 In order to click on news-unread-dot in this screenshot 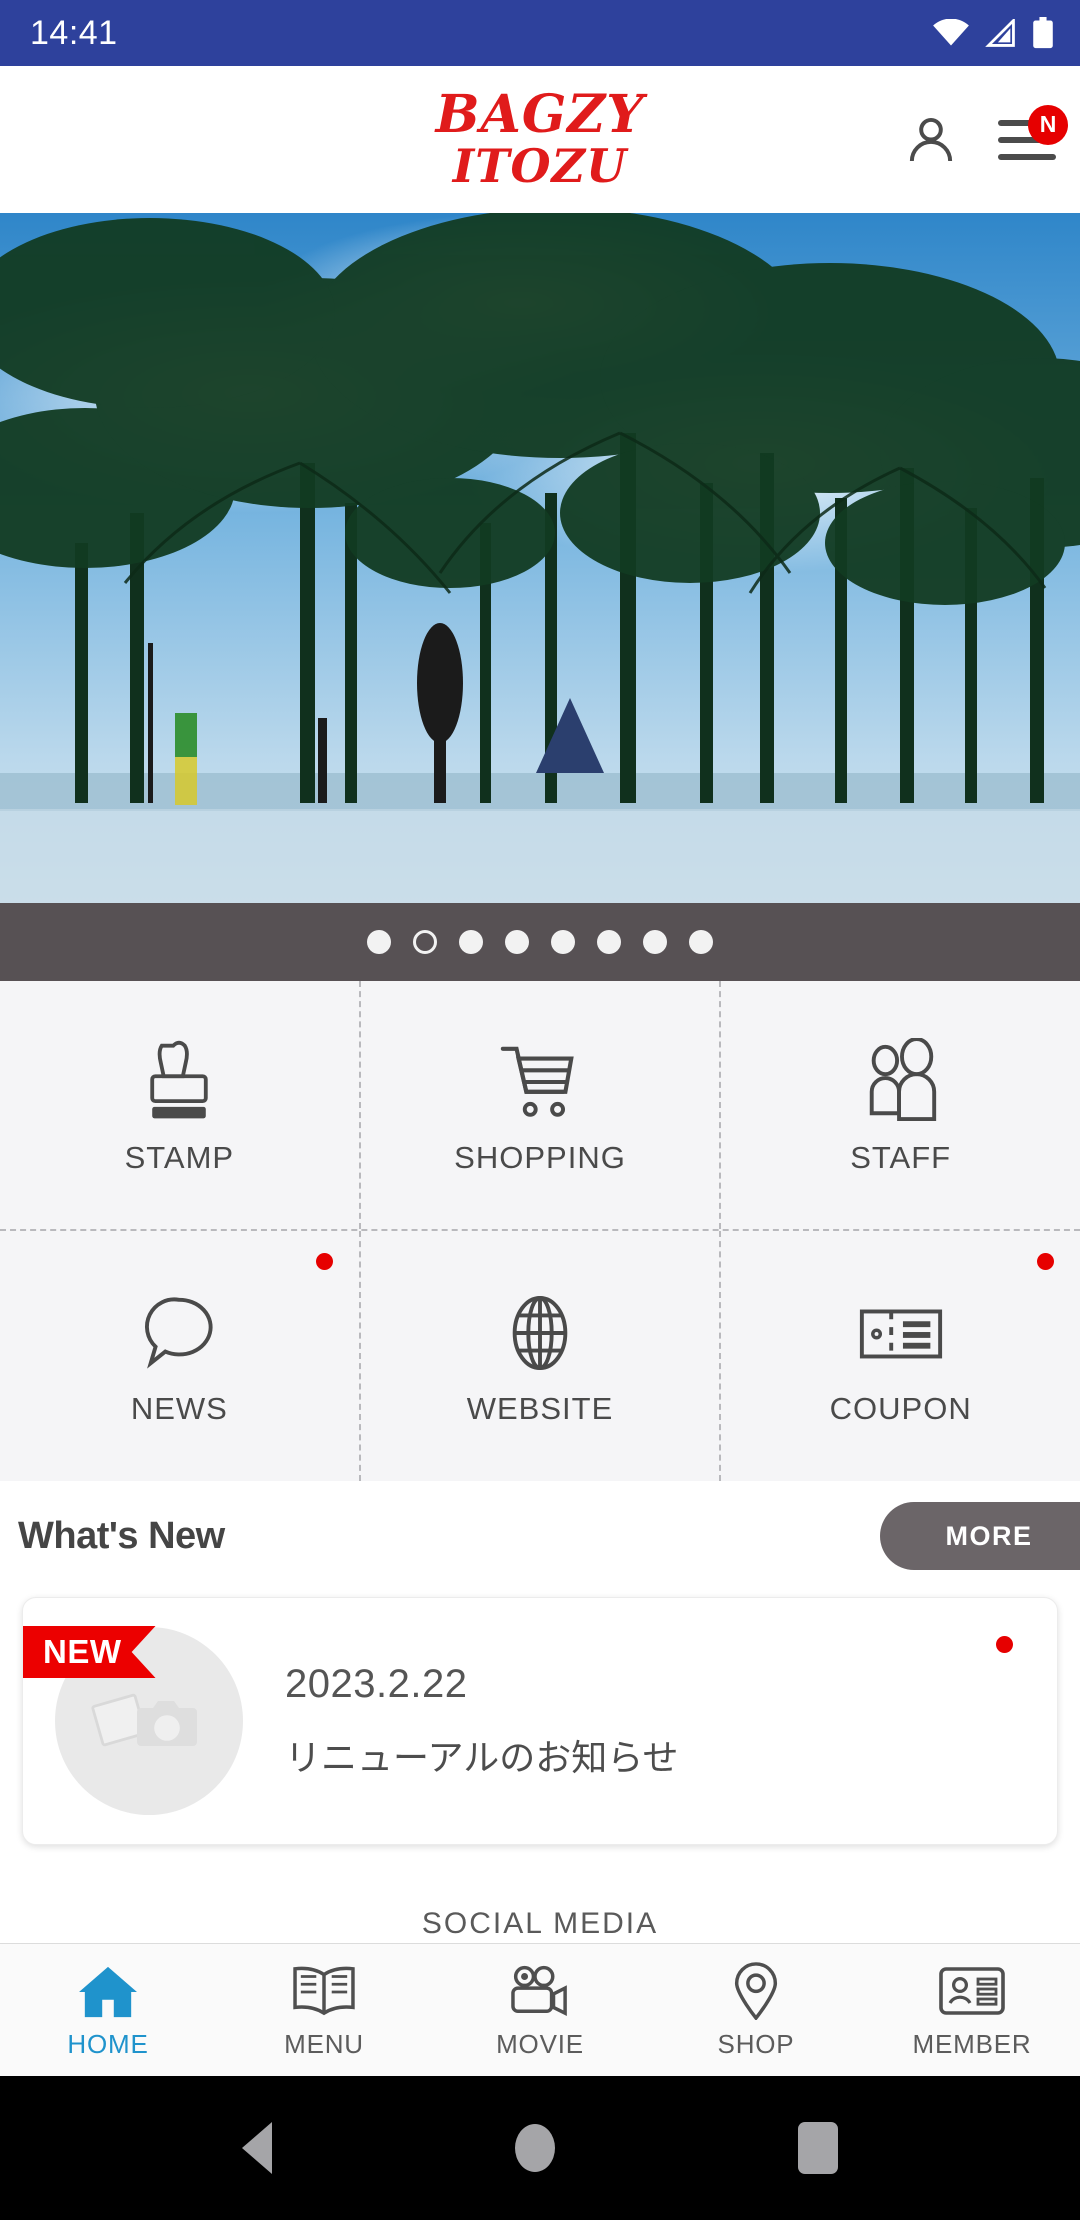, I will do `click(324, 1261)`.